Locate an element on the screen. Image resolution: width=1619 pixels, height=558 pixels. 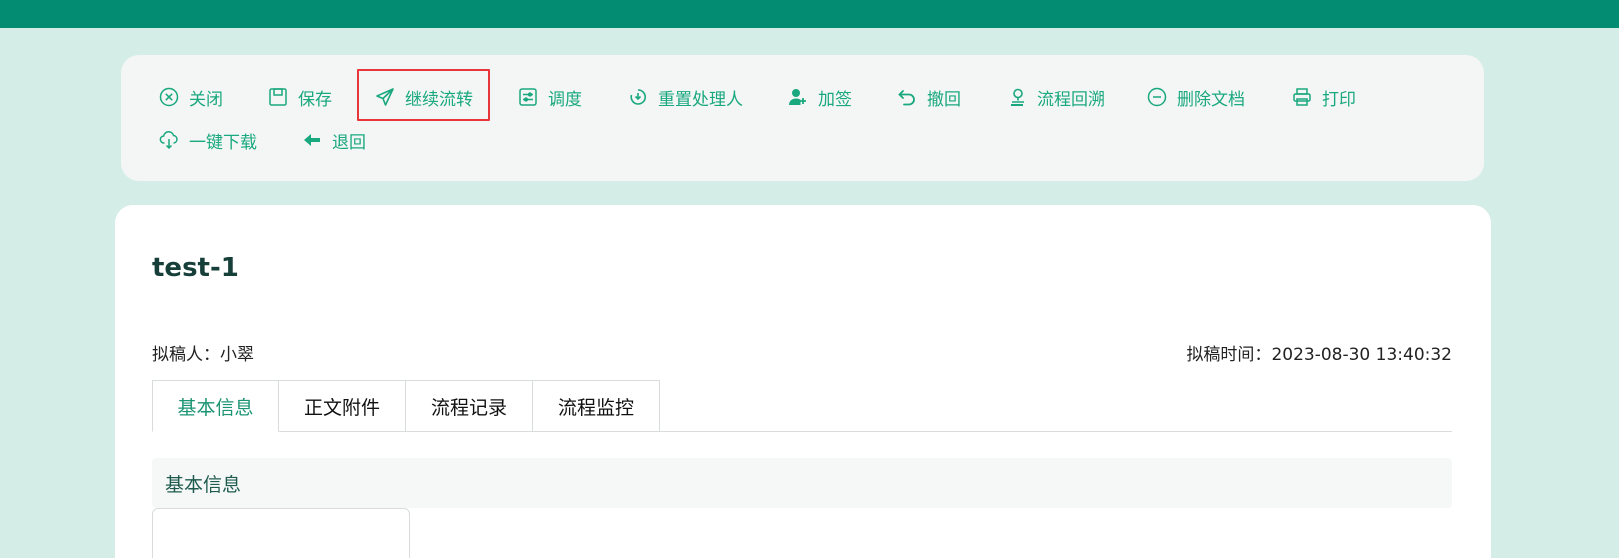
print-button: 打印 is located at coordinates (1324, 97).